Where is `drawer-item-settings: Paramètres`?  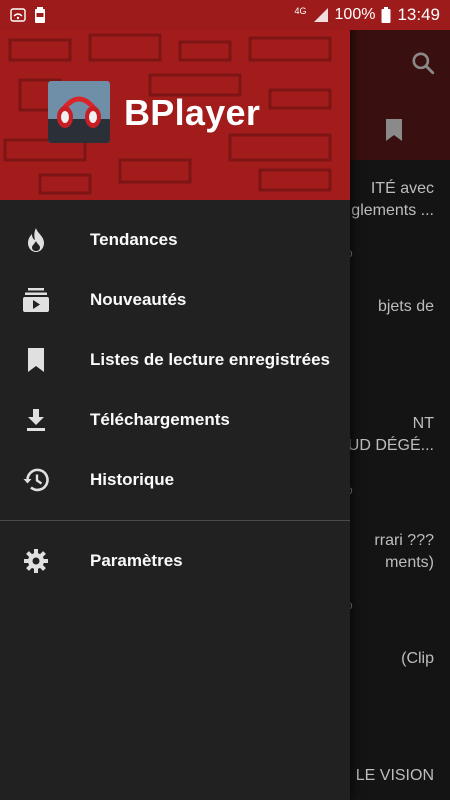 drawer-item-settings: Paramètres is located at coordinates (175, 561).